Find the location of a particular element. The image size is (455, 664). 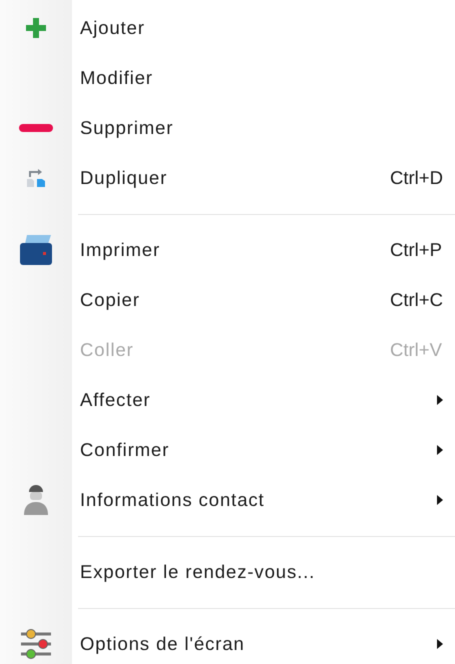

menu-item: Imprimer Ctrl+P is located at coordinates (227, 250).